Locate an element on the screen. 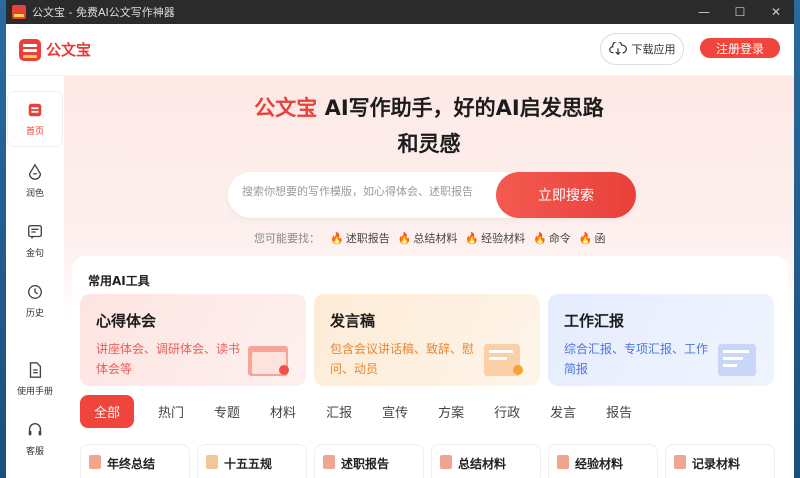  suggestion-item: 🔥 述职报告 is located at coordinates (360, 238).